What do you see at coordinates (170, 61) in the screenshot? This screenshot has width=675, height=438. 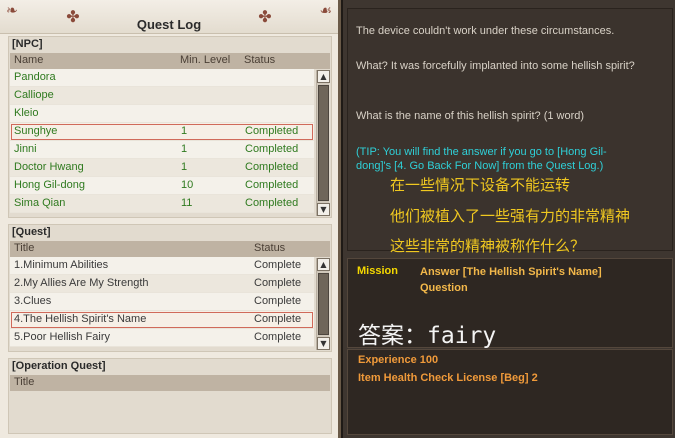 I see `npc-column-header: Name Min. Level Status` at bounding box center [170, 61].